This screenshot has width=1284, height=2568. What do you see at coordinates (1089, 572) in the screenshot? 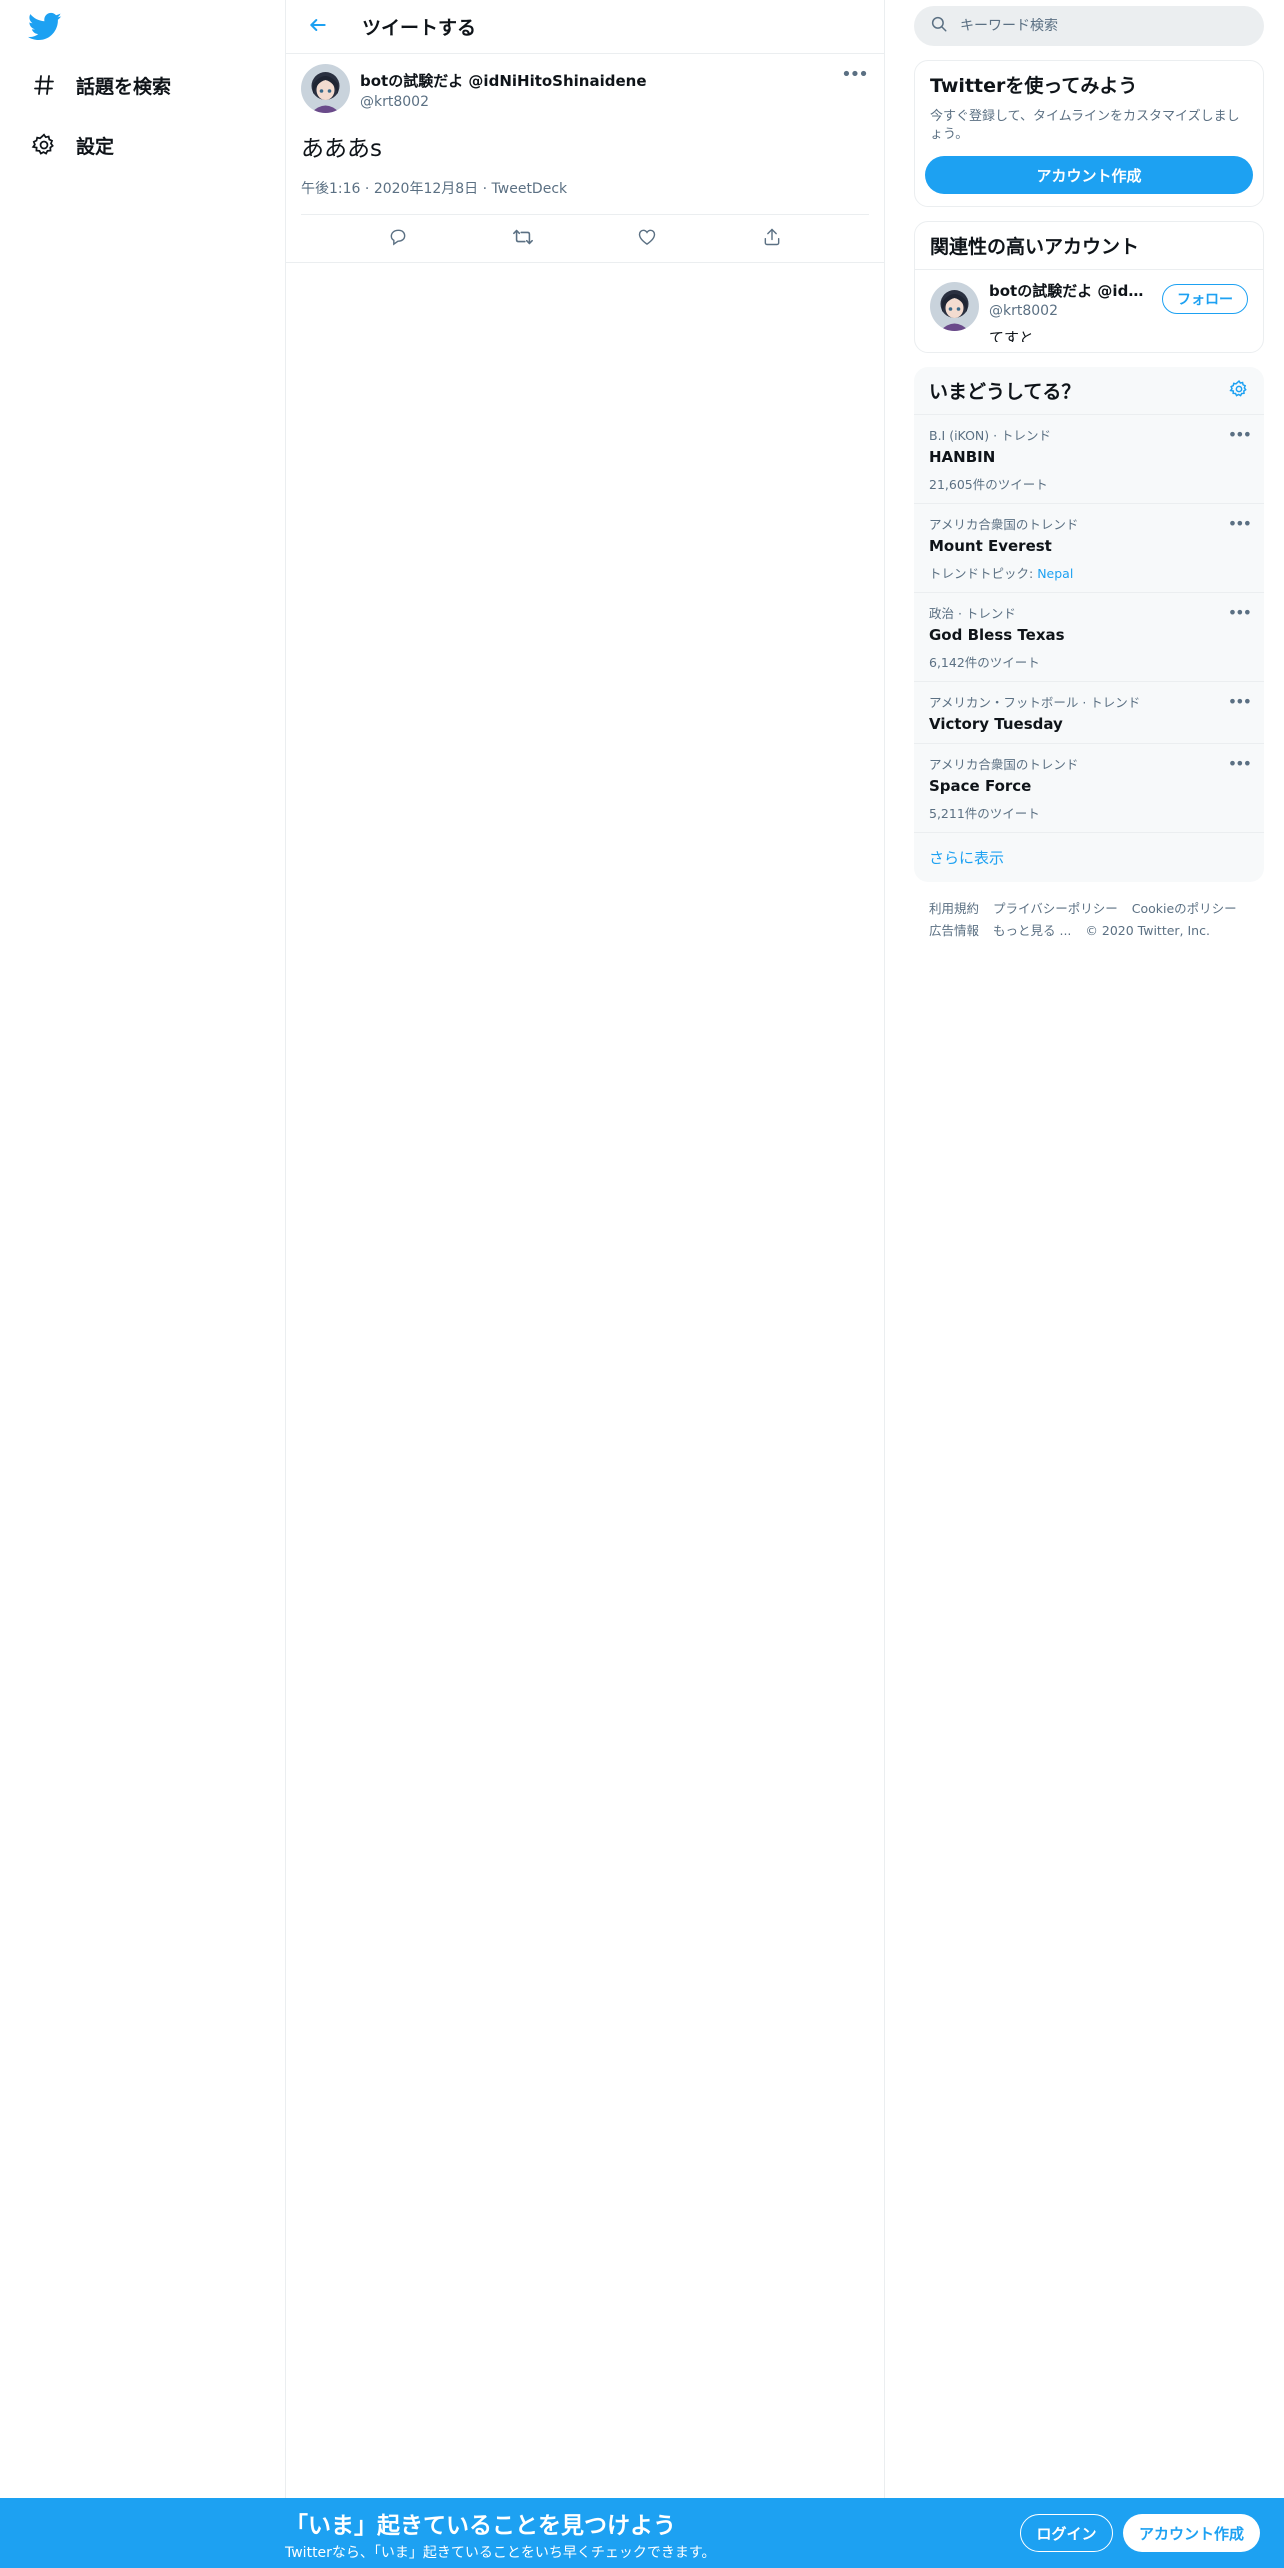
I see `trend-topic-line: トレンドトピック: Nepal` at bounding box center [1089, 572].